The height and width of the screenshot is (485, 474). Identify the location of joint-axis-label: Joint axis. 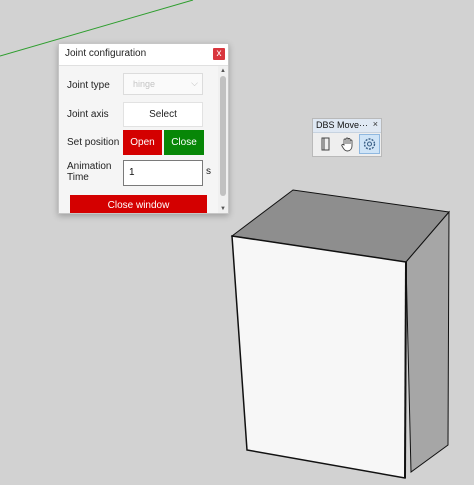
(88, 114).